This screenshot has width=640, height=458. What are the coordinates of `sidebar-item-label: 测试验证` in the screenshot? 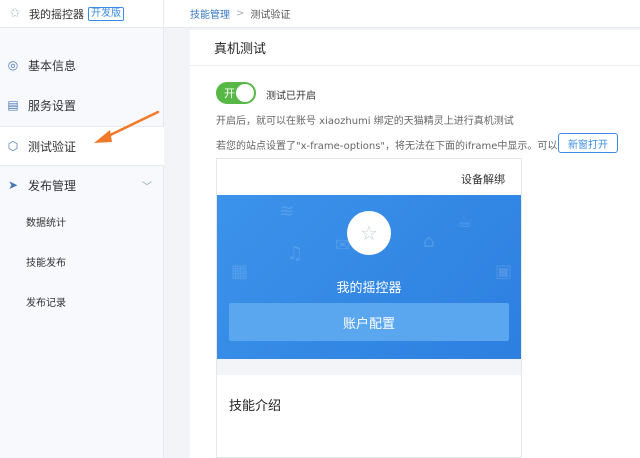 It's located at (52, 146).